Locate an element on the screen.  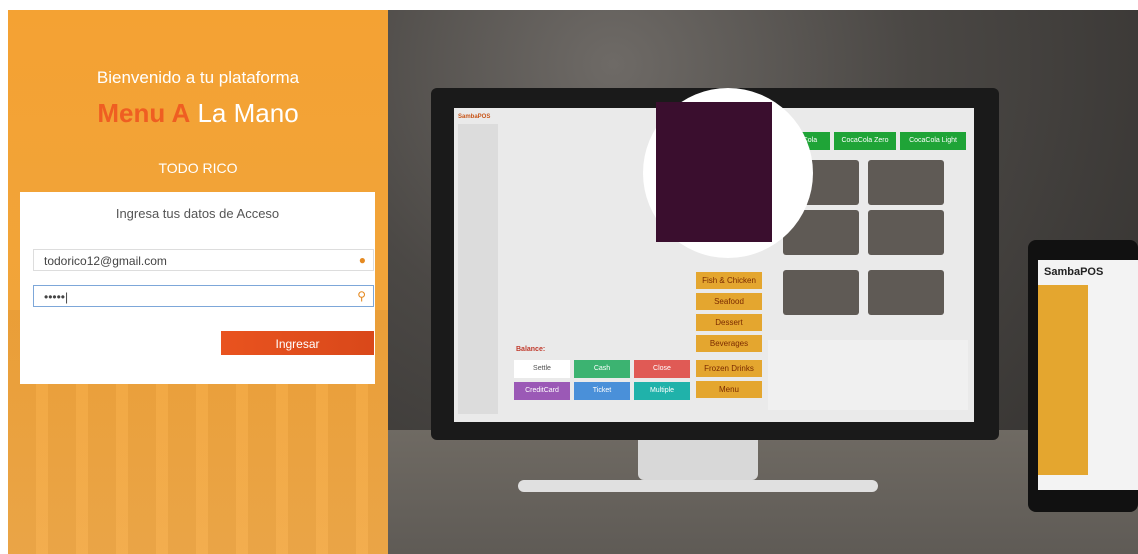
submit-button: Ingresar is located at coordinates (297, 343).